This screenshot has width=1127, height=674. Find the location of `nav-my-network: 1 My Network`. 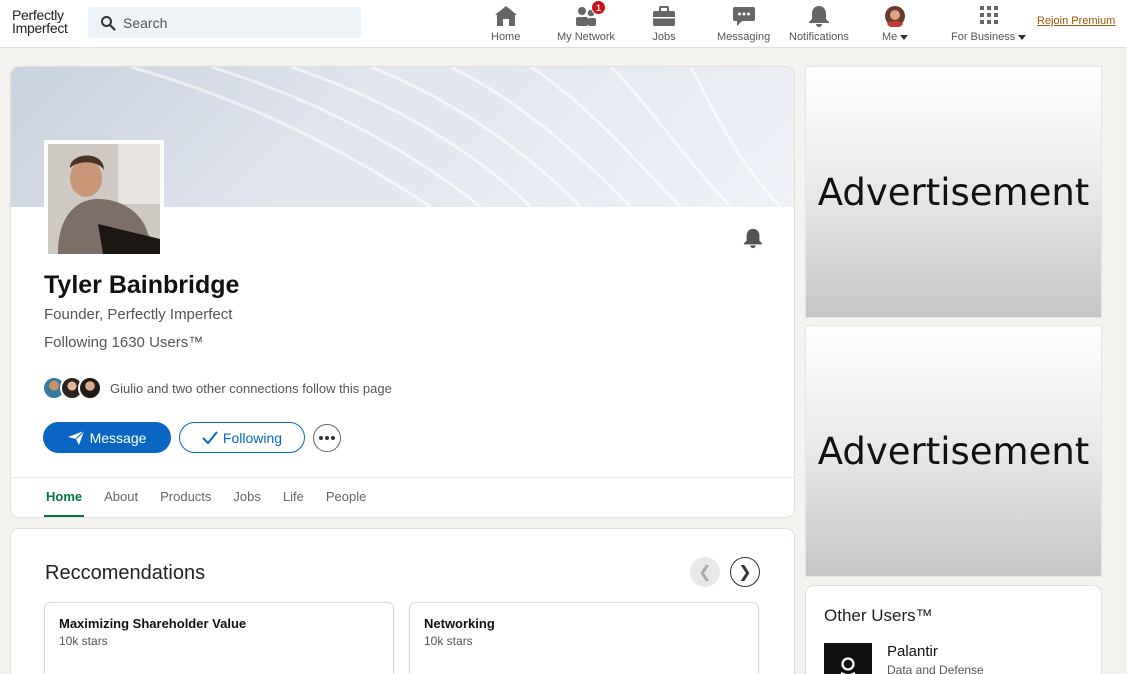

nav-my-network: 1 My Network is located at coordinates (586, 22).